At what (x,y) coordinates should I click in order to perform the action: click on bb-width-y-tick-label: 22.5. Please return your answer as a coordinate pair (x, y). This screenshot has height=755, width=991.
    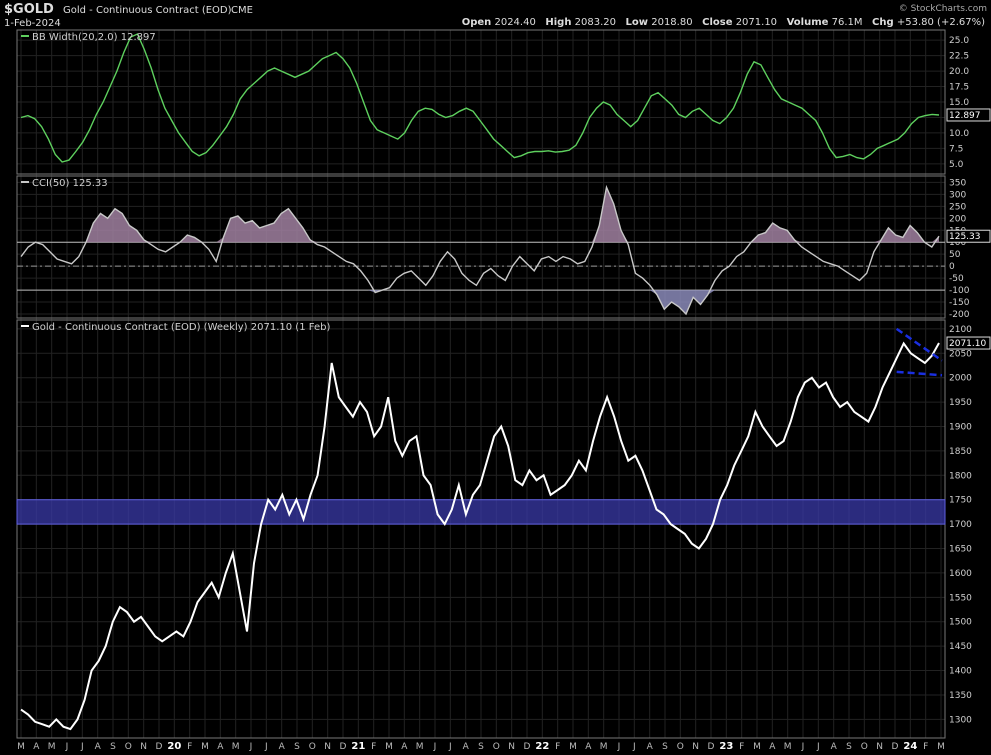
    Looking at the image, I should click on (959, 57).